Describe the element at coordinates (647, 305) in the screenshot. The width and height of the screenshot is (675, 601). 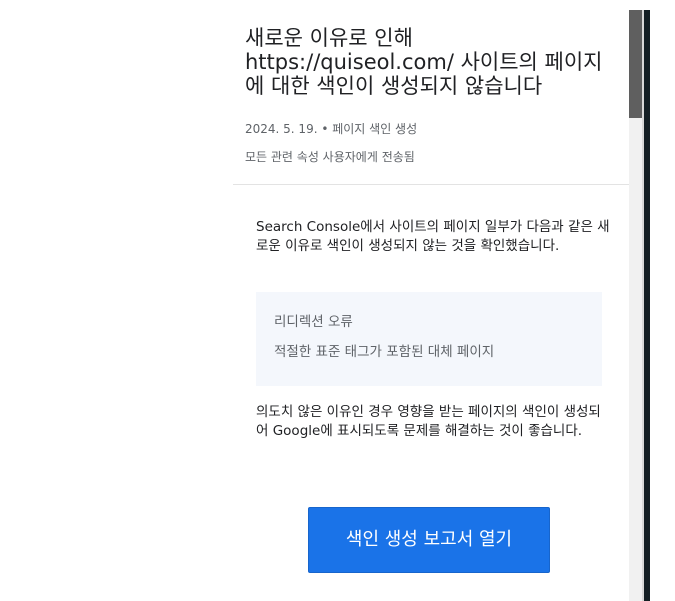
I see `side-panel-edge` at that location.